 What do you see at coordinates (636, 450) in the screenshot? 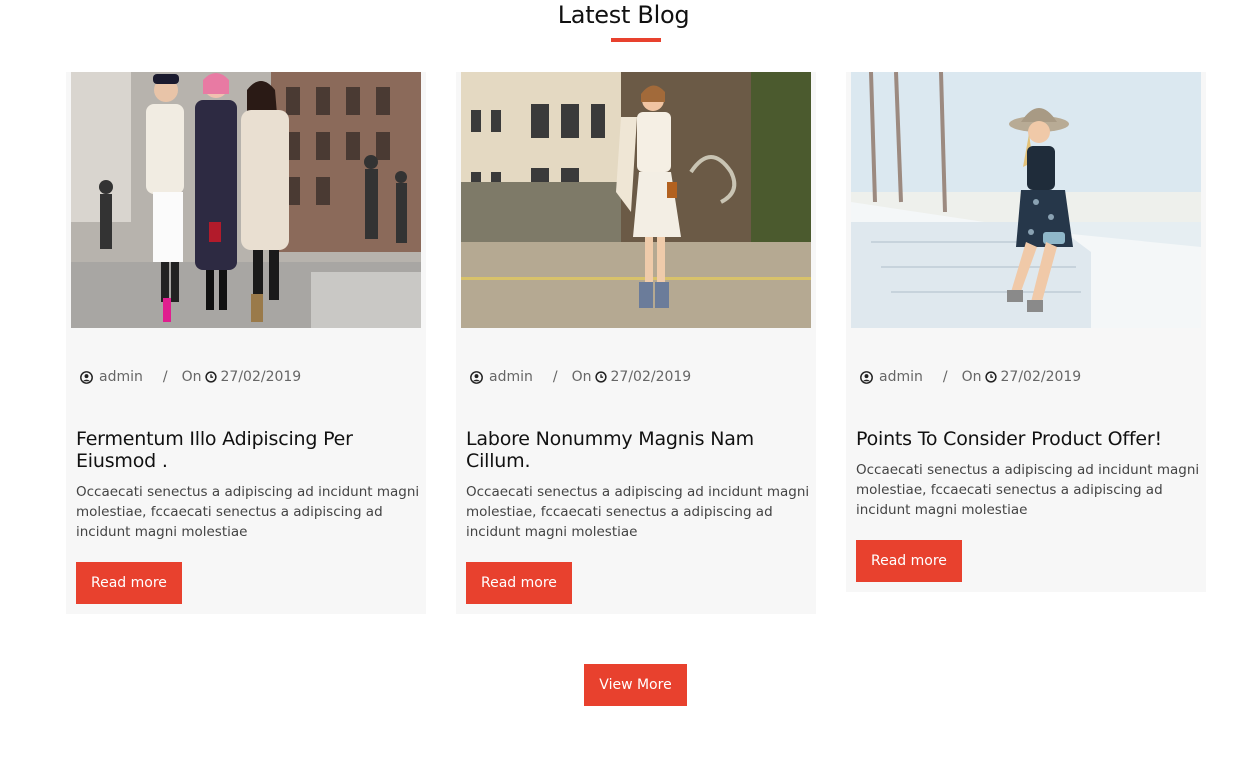
I see `post-title: Labore Nonummy Magnis Nam Cillum.` at bounding box center [636, 450].